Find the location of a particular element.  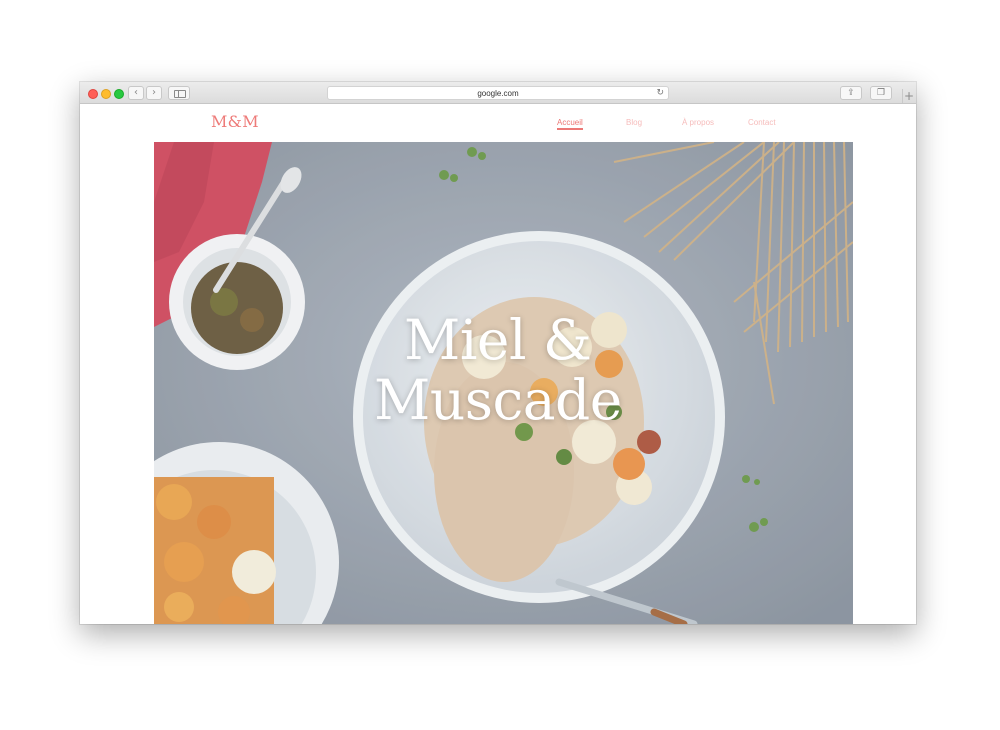

share-button: ⇪ is located at coordinates (851, 93).